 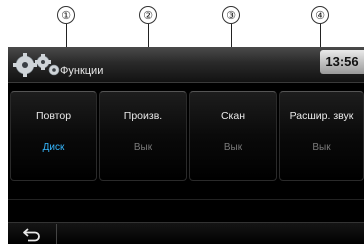 What do you see at coordinates (36, 65) in the screenshot?
I see `gear-icon` at bounding box center [36, 65].